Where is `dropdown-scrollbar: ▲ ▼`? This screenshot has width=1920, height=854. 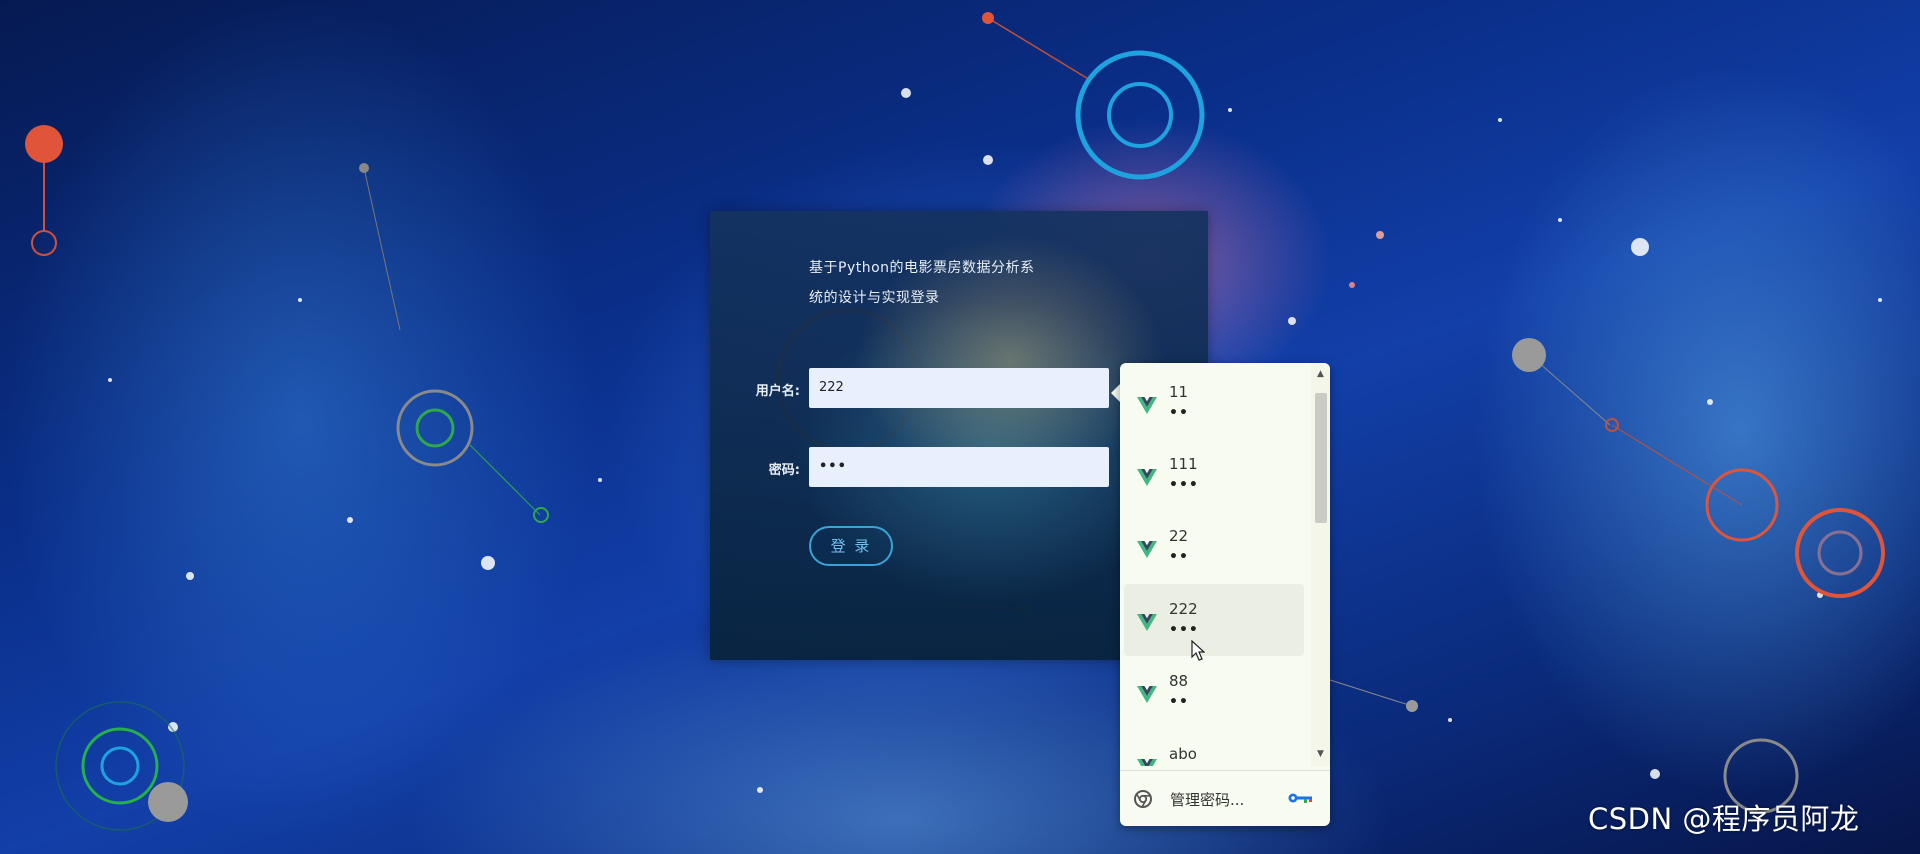 dropdown-scrollbar: ▲ ▼ is located at coordinates (1320, 564).